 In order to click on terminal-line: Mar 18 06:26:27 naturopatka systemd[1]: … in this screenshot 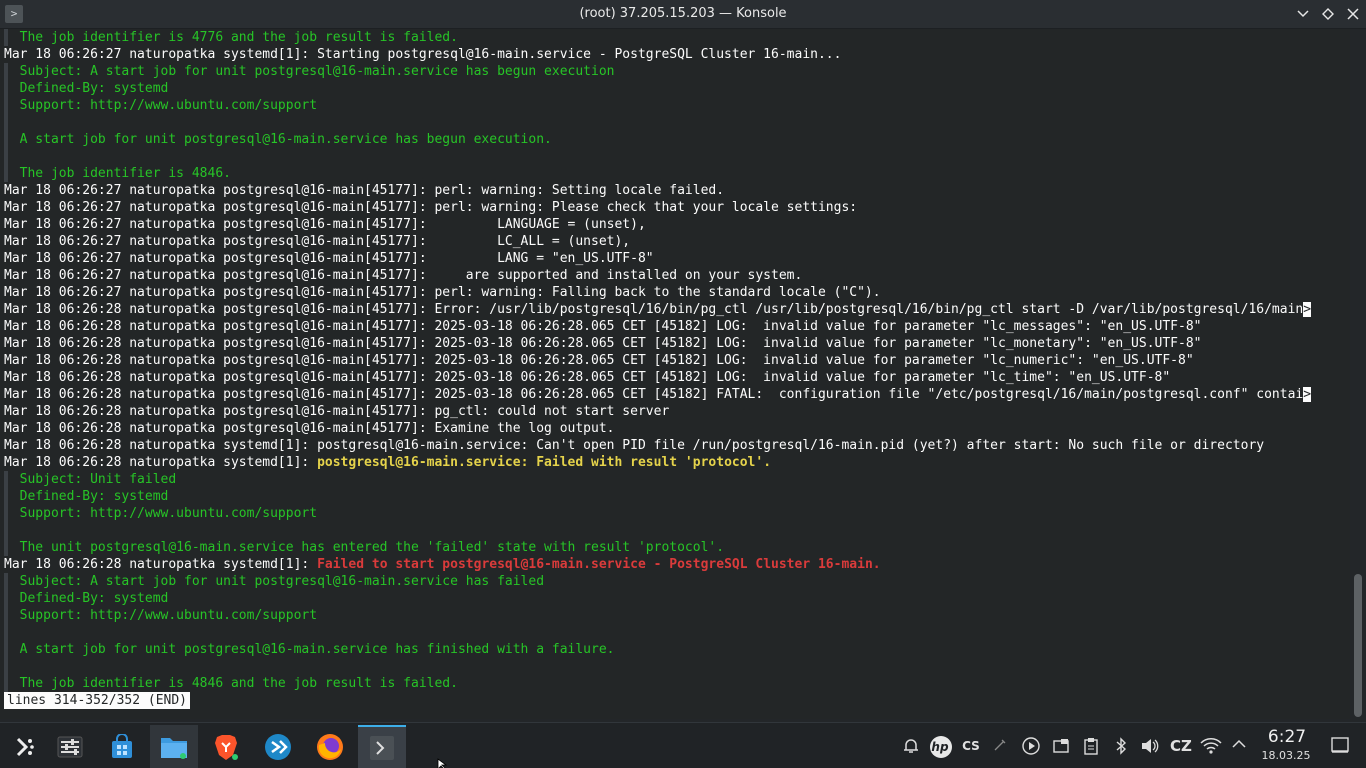, I will do `click(422, 54)`.